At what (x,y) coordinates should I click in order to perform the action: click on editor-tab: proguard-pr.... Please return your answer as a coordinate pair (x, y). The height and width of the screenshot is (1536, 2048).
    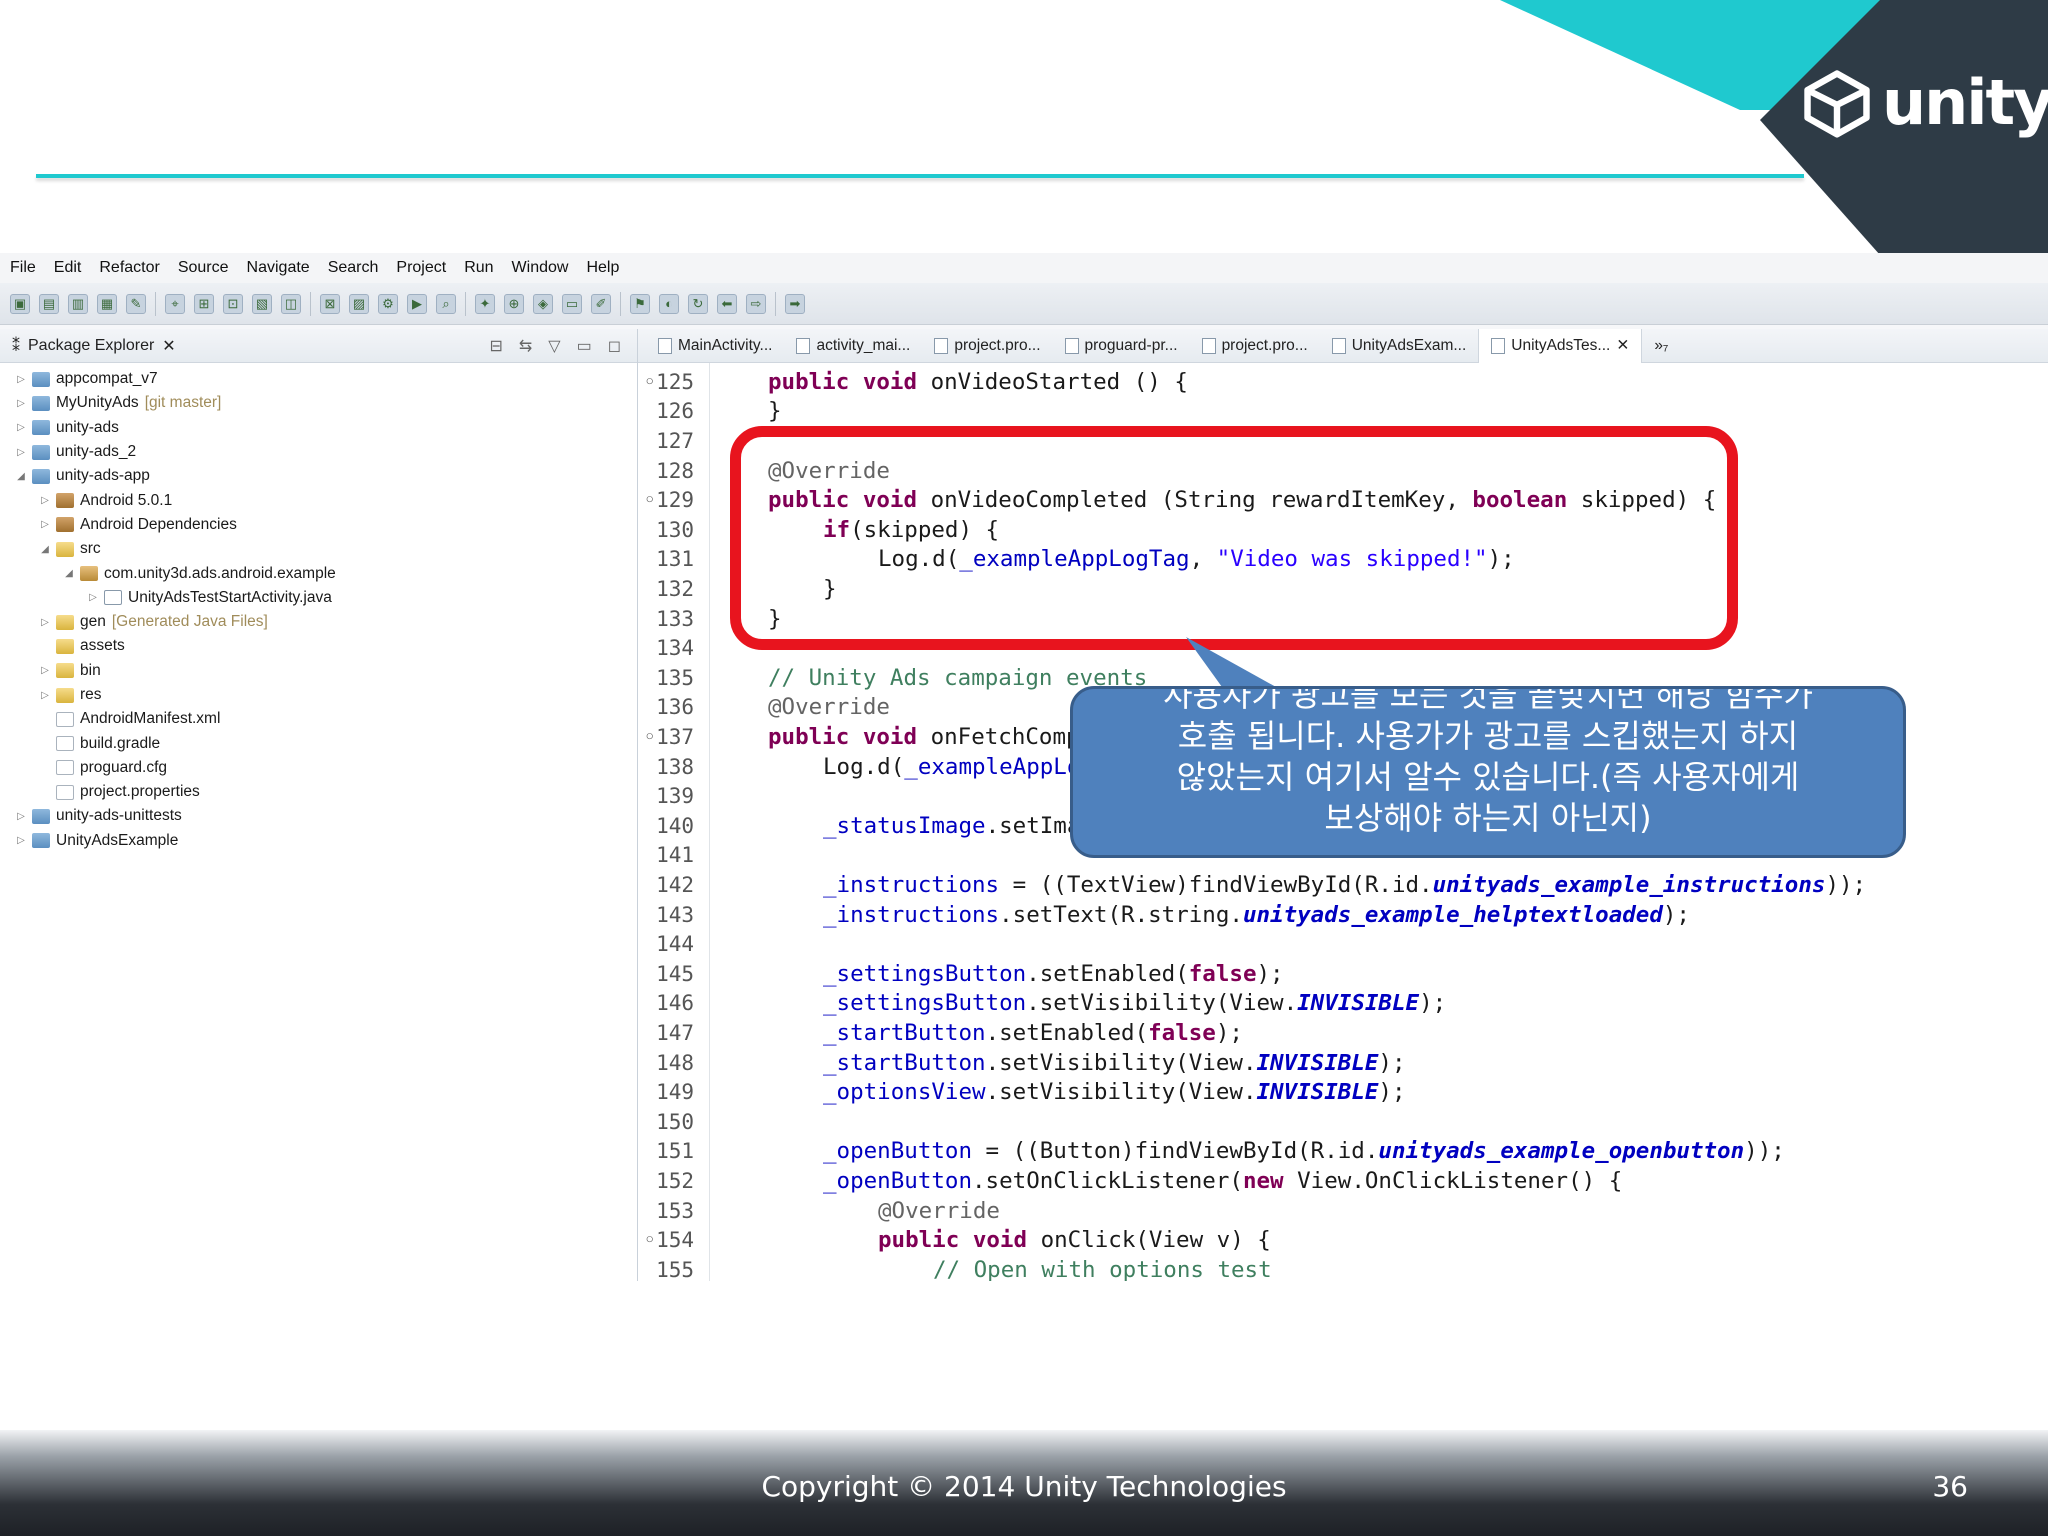
    Looking at the image, I should click on (1121, 346).